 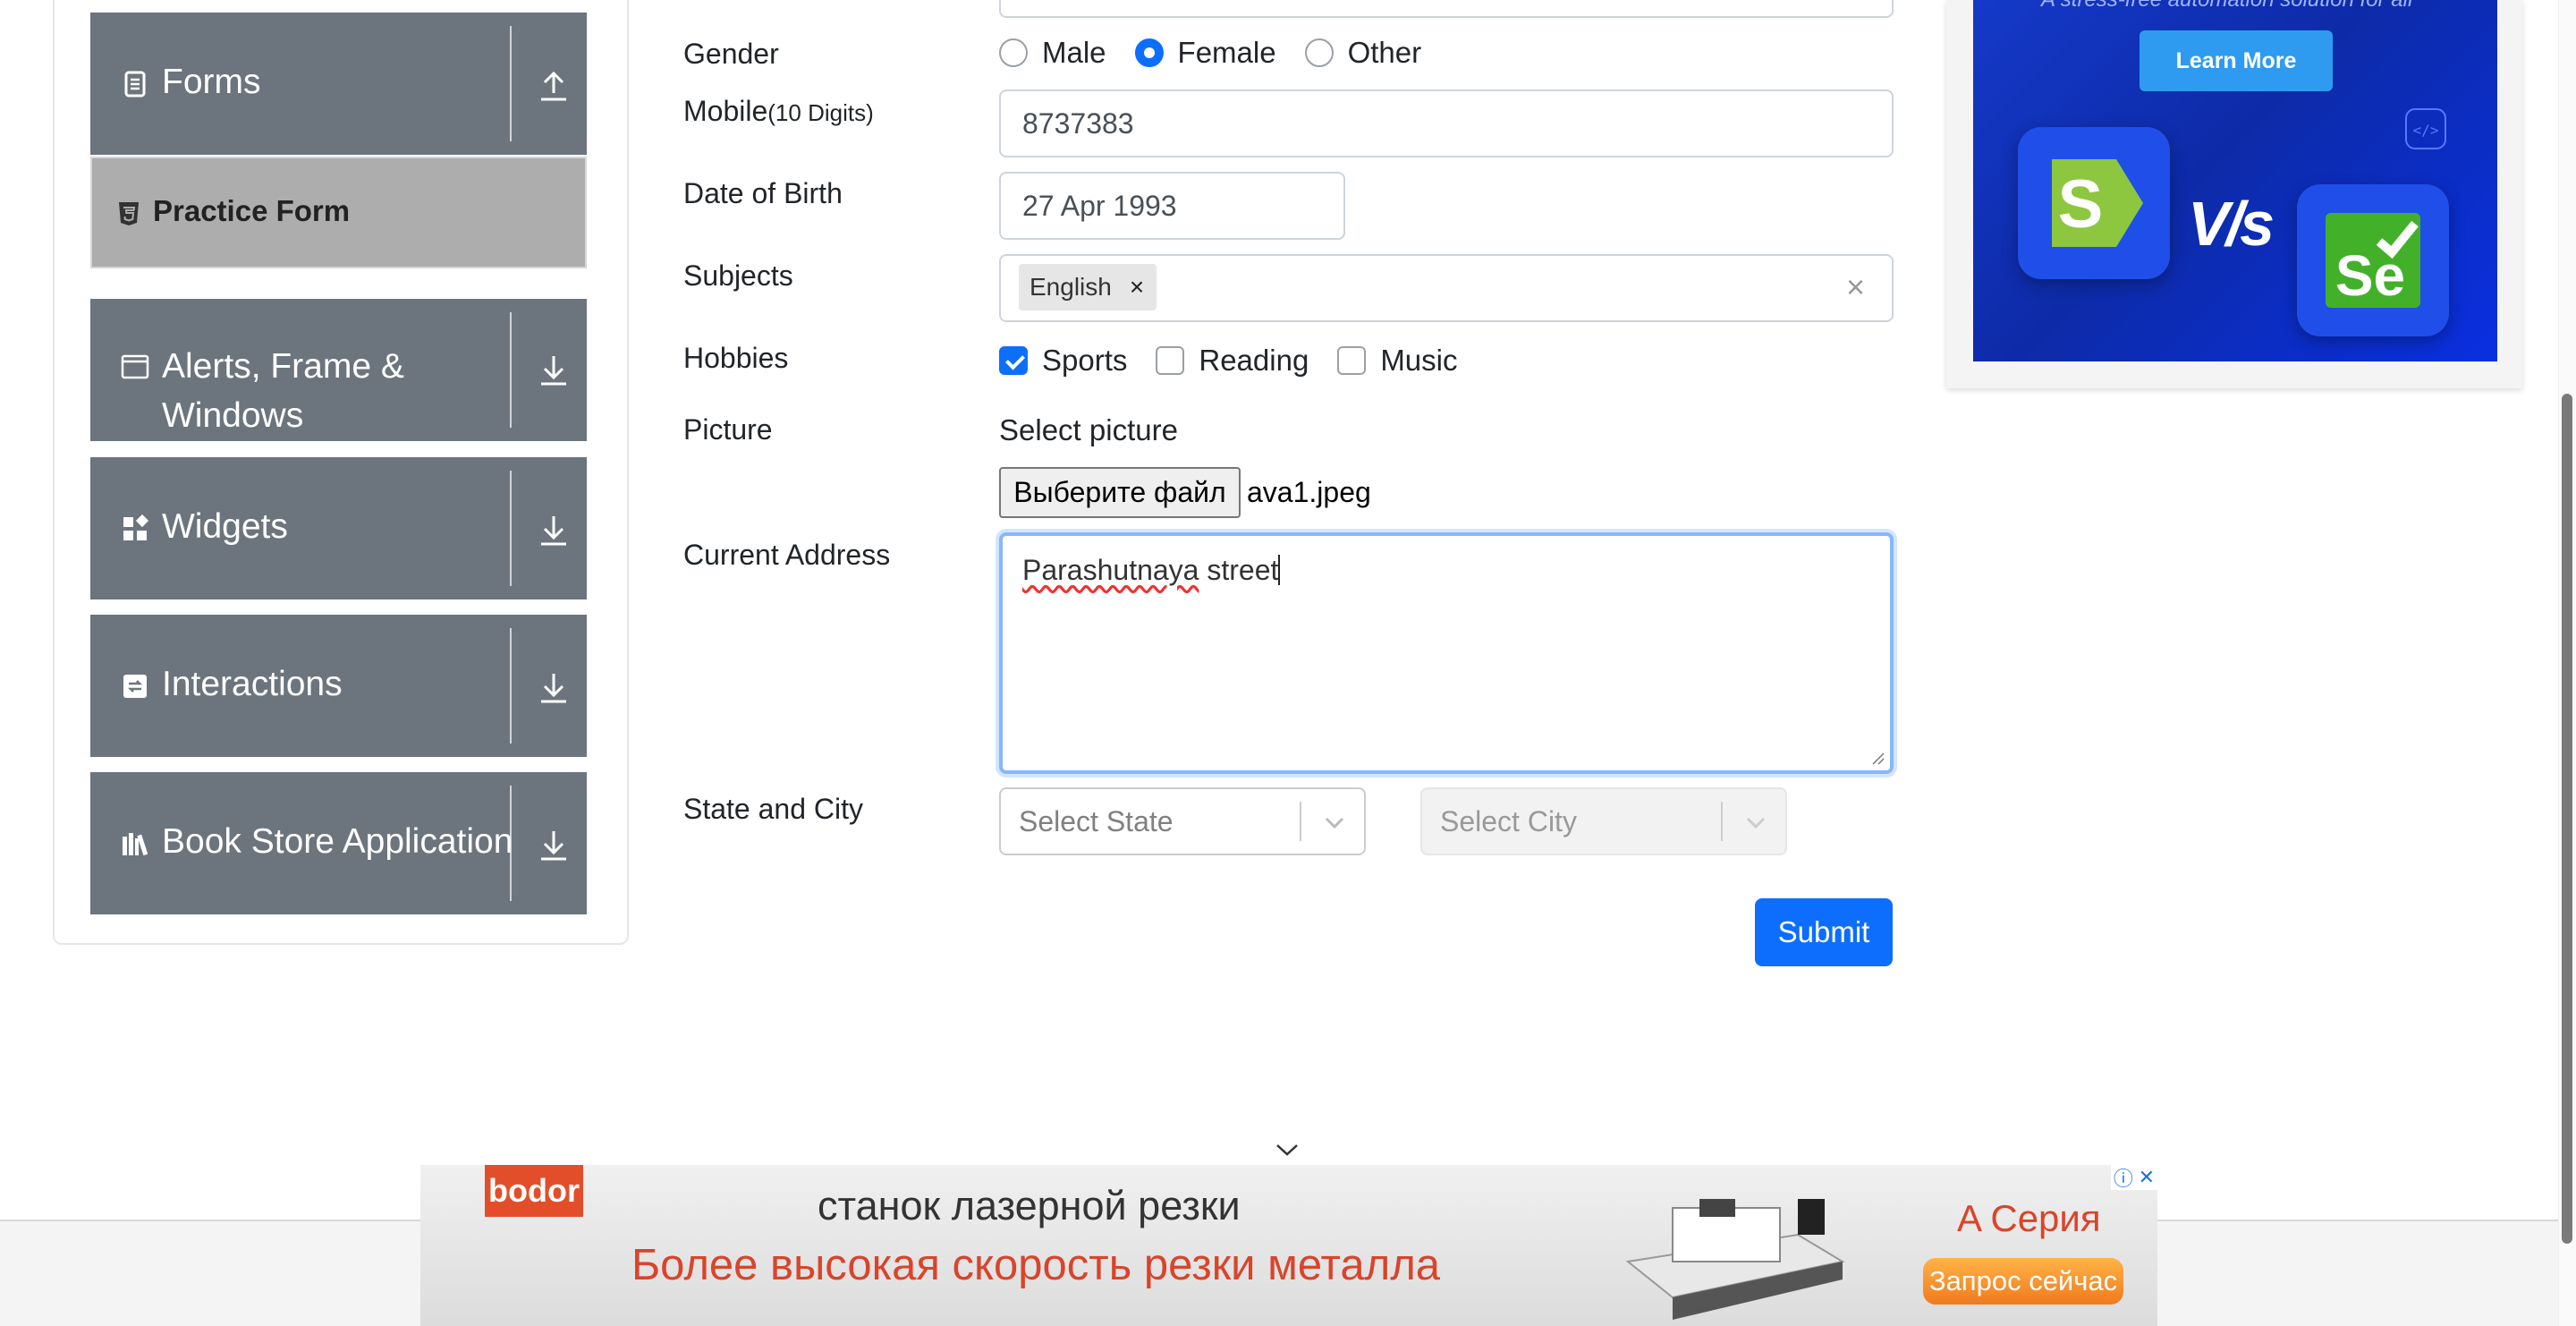 I want to click on checkbox-label: Music, so click(x=1419, y=360).